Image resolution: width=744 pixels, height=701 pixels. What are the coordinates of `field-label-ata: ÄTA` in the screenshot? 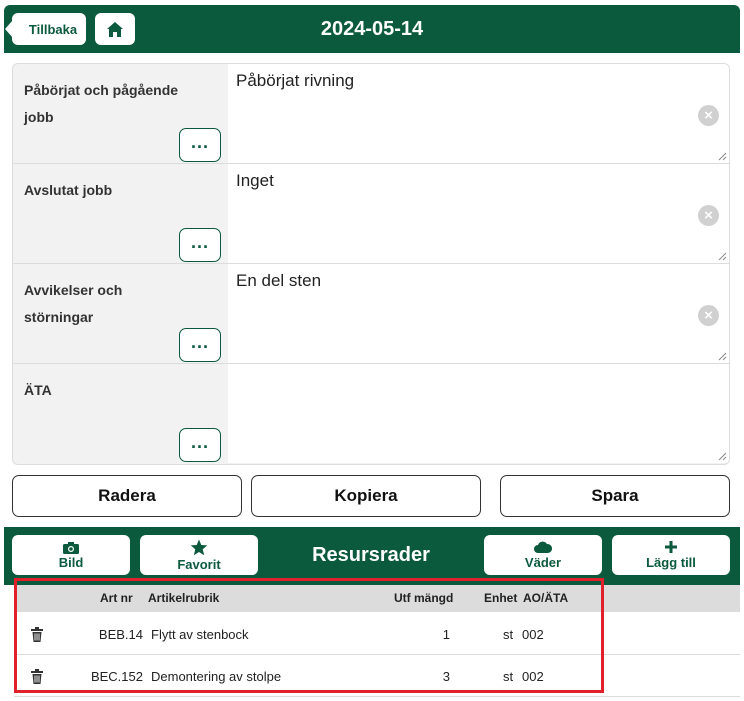 It's located at (38, 390).